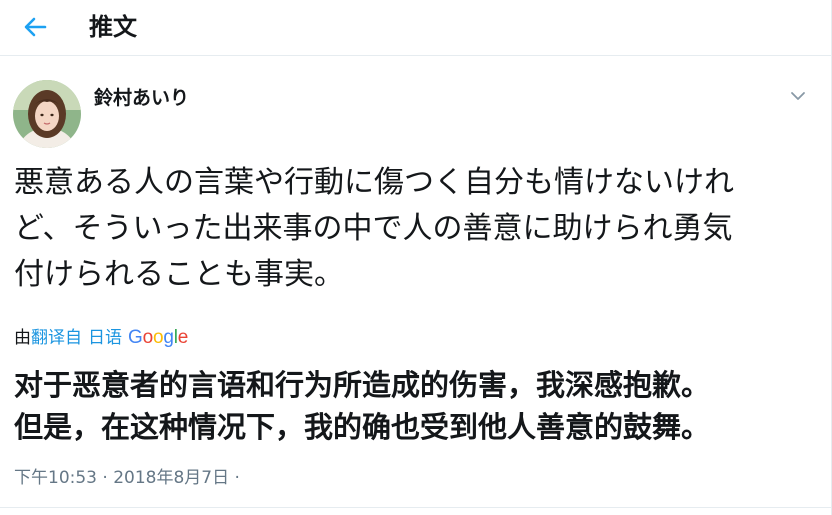  Describe the element at coordinates (105, 338) in the screenshot. I see `source-language-link: 日语` at that location.